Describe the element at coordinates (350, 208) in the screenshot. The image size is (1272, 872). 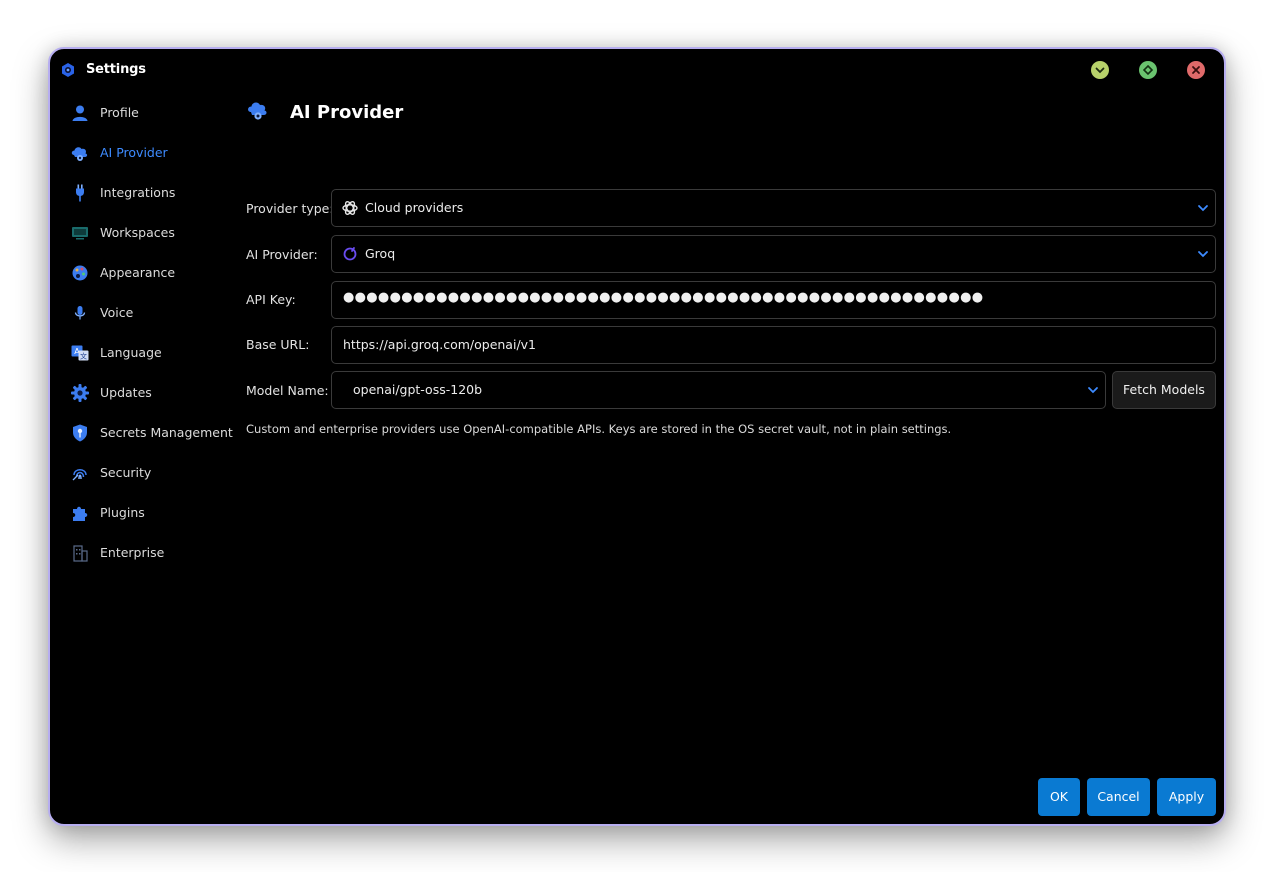
I see `openai-icon` at that location.